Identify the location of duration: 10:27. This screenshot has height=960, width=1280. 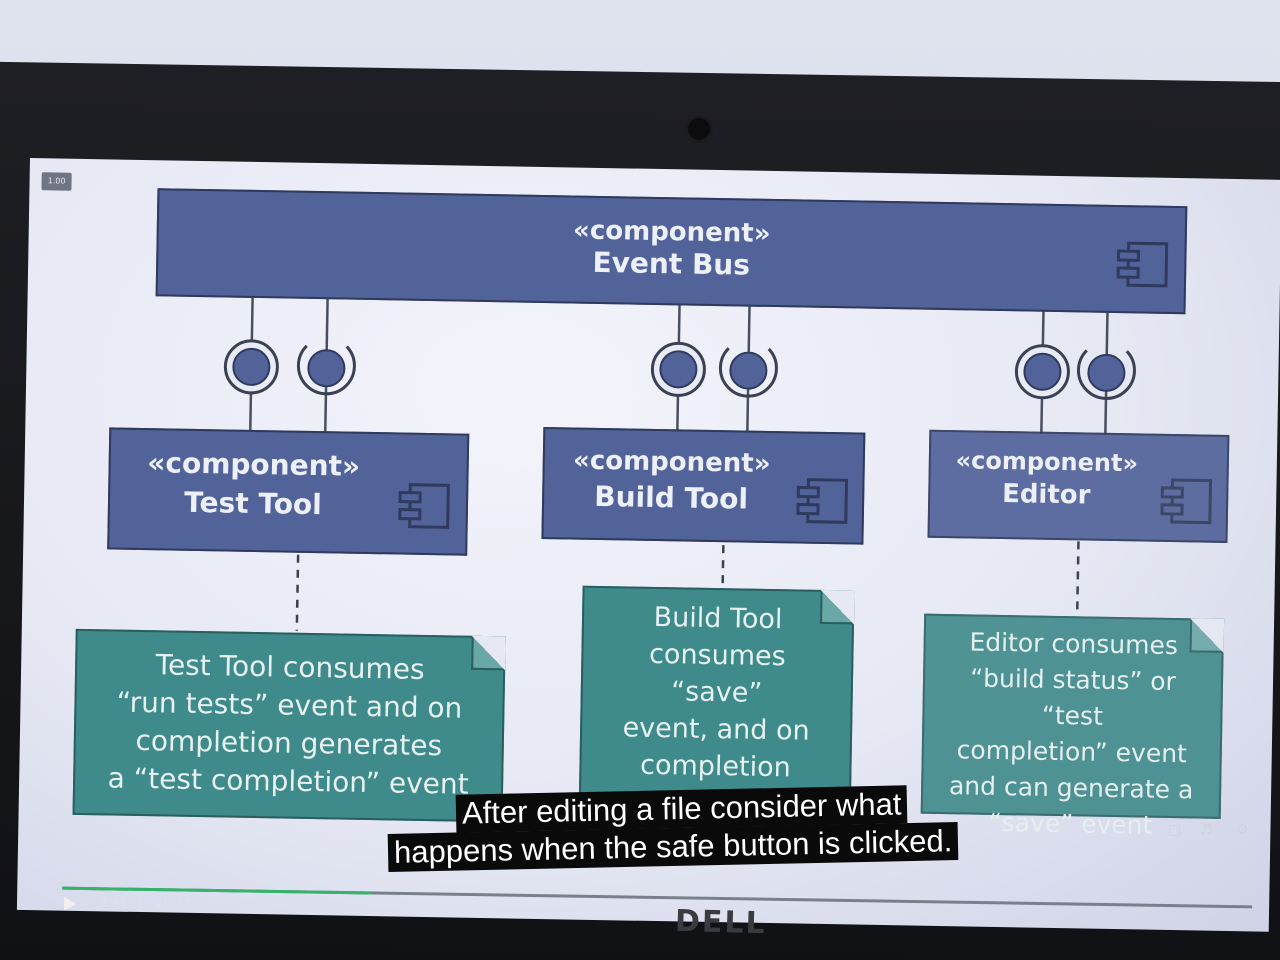
(173, 903).